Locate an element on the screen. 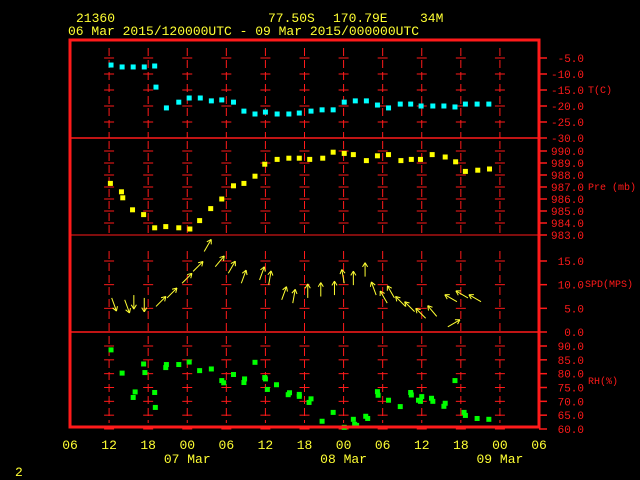  x-tick-label: 12 is located at coordinates (266, 445).